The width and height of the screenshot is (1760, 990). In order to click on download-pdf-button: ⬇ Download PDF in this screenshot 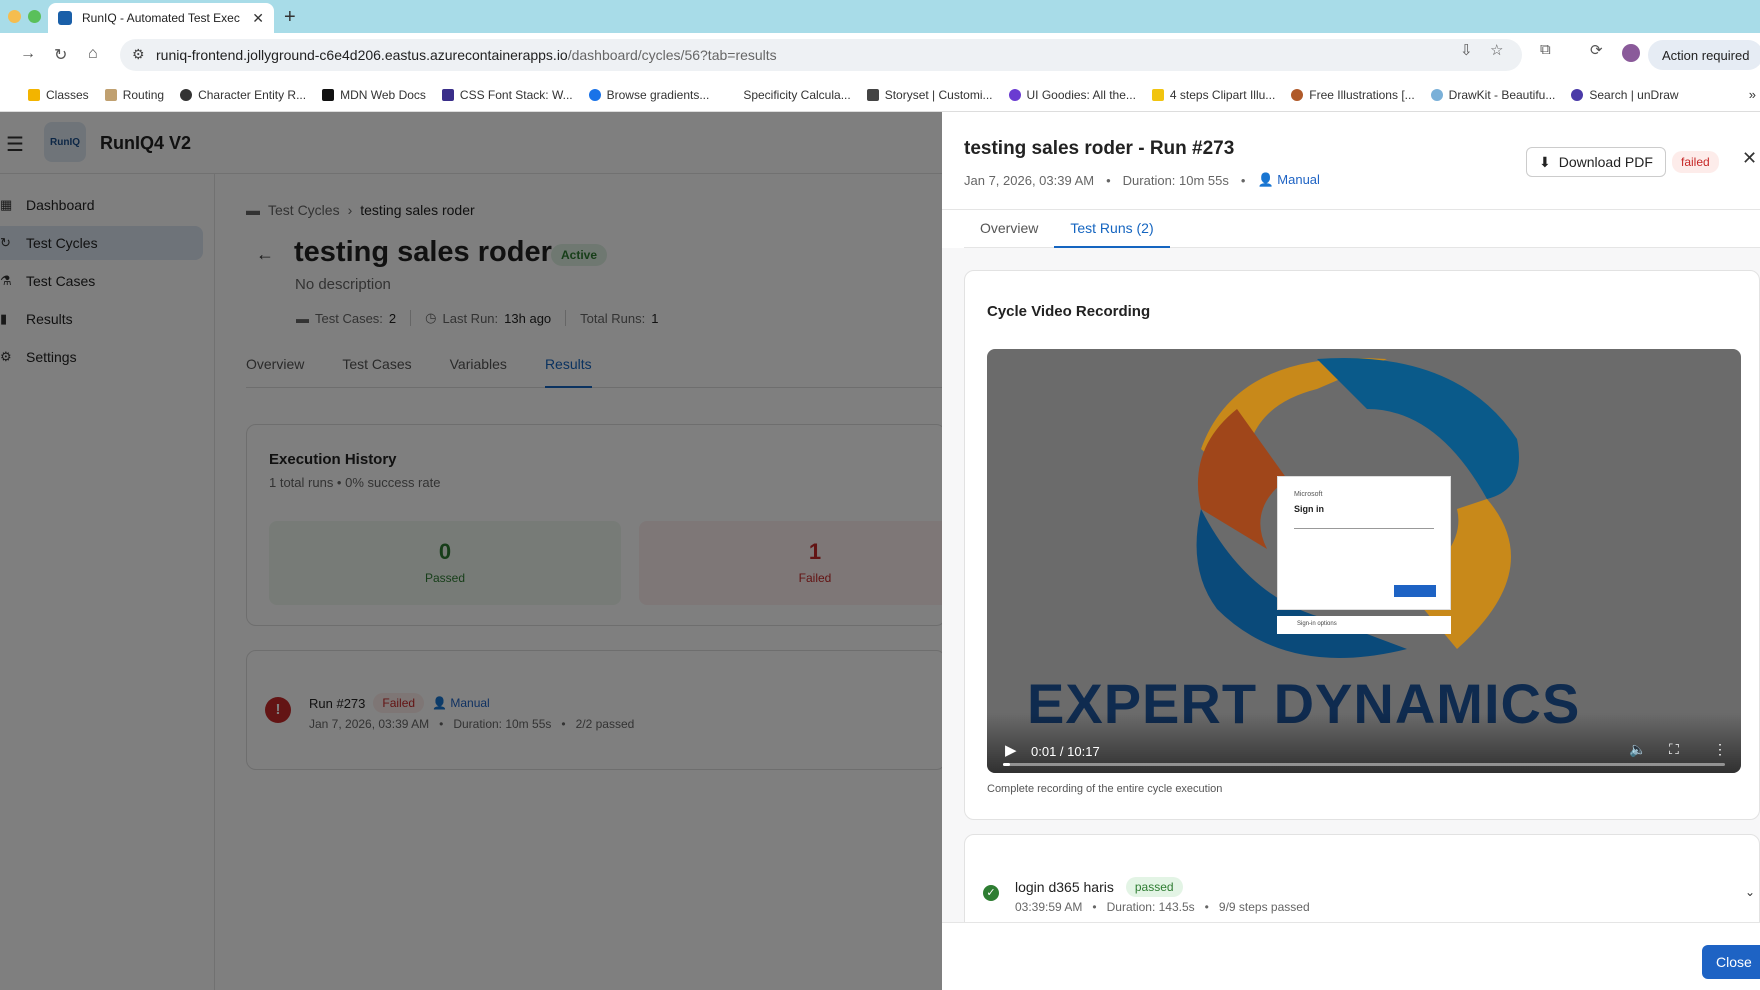, I will do `click(1596, 162)`.